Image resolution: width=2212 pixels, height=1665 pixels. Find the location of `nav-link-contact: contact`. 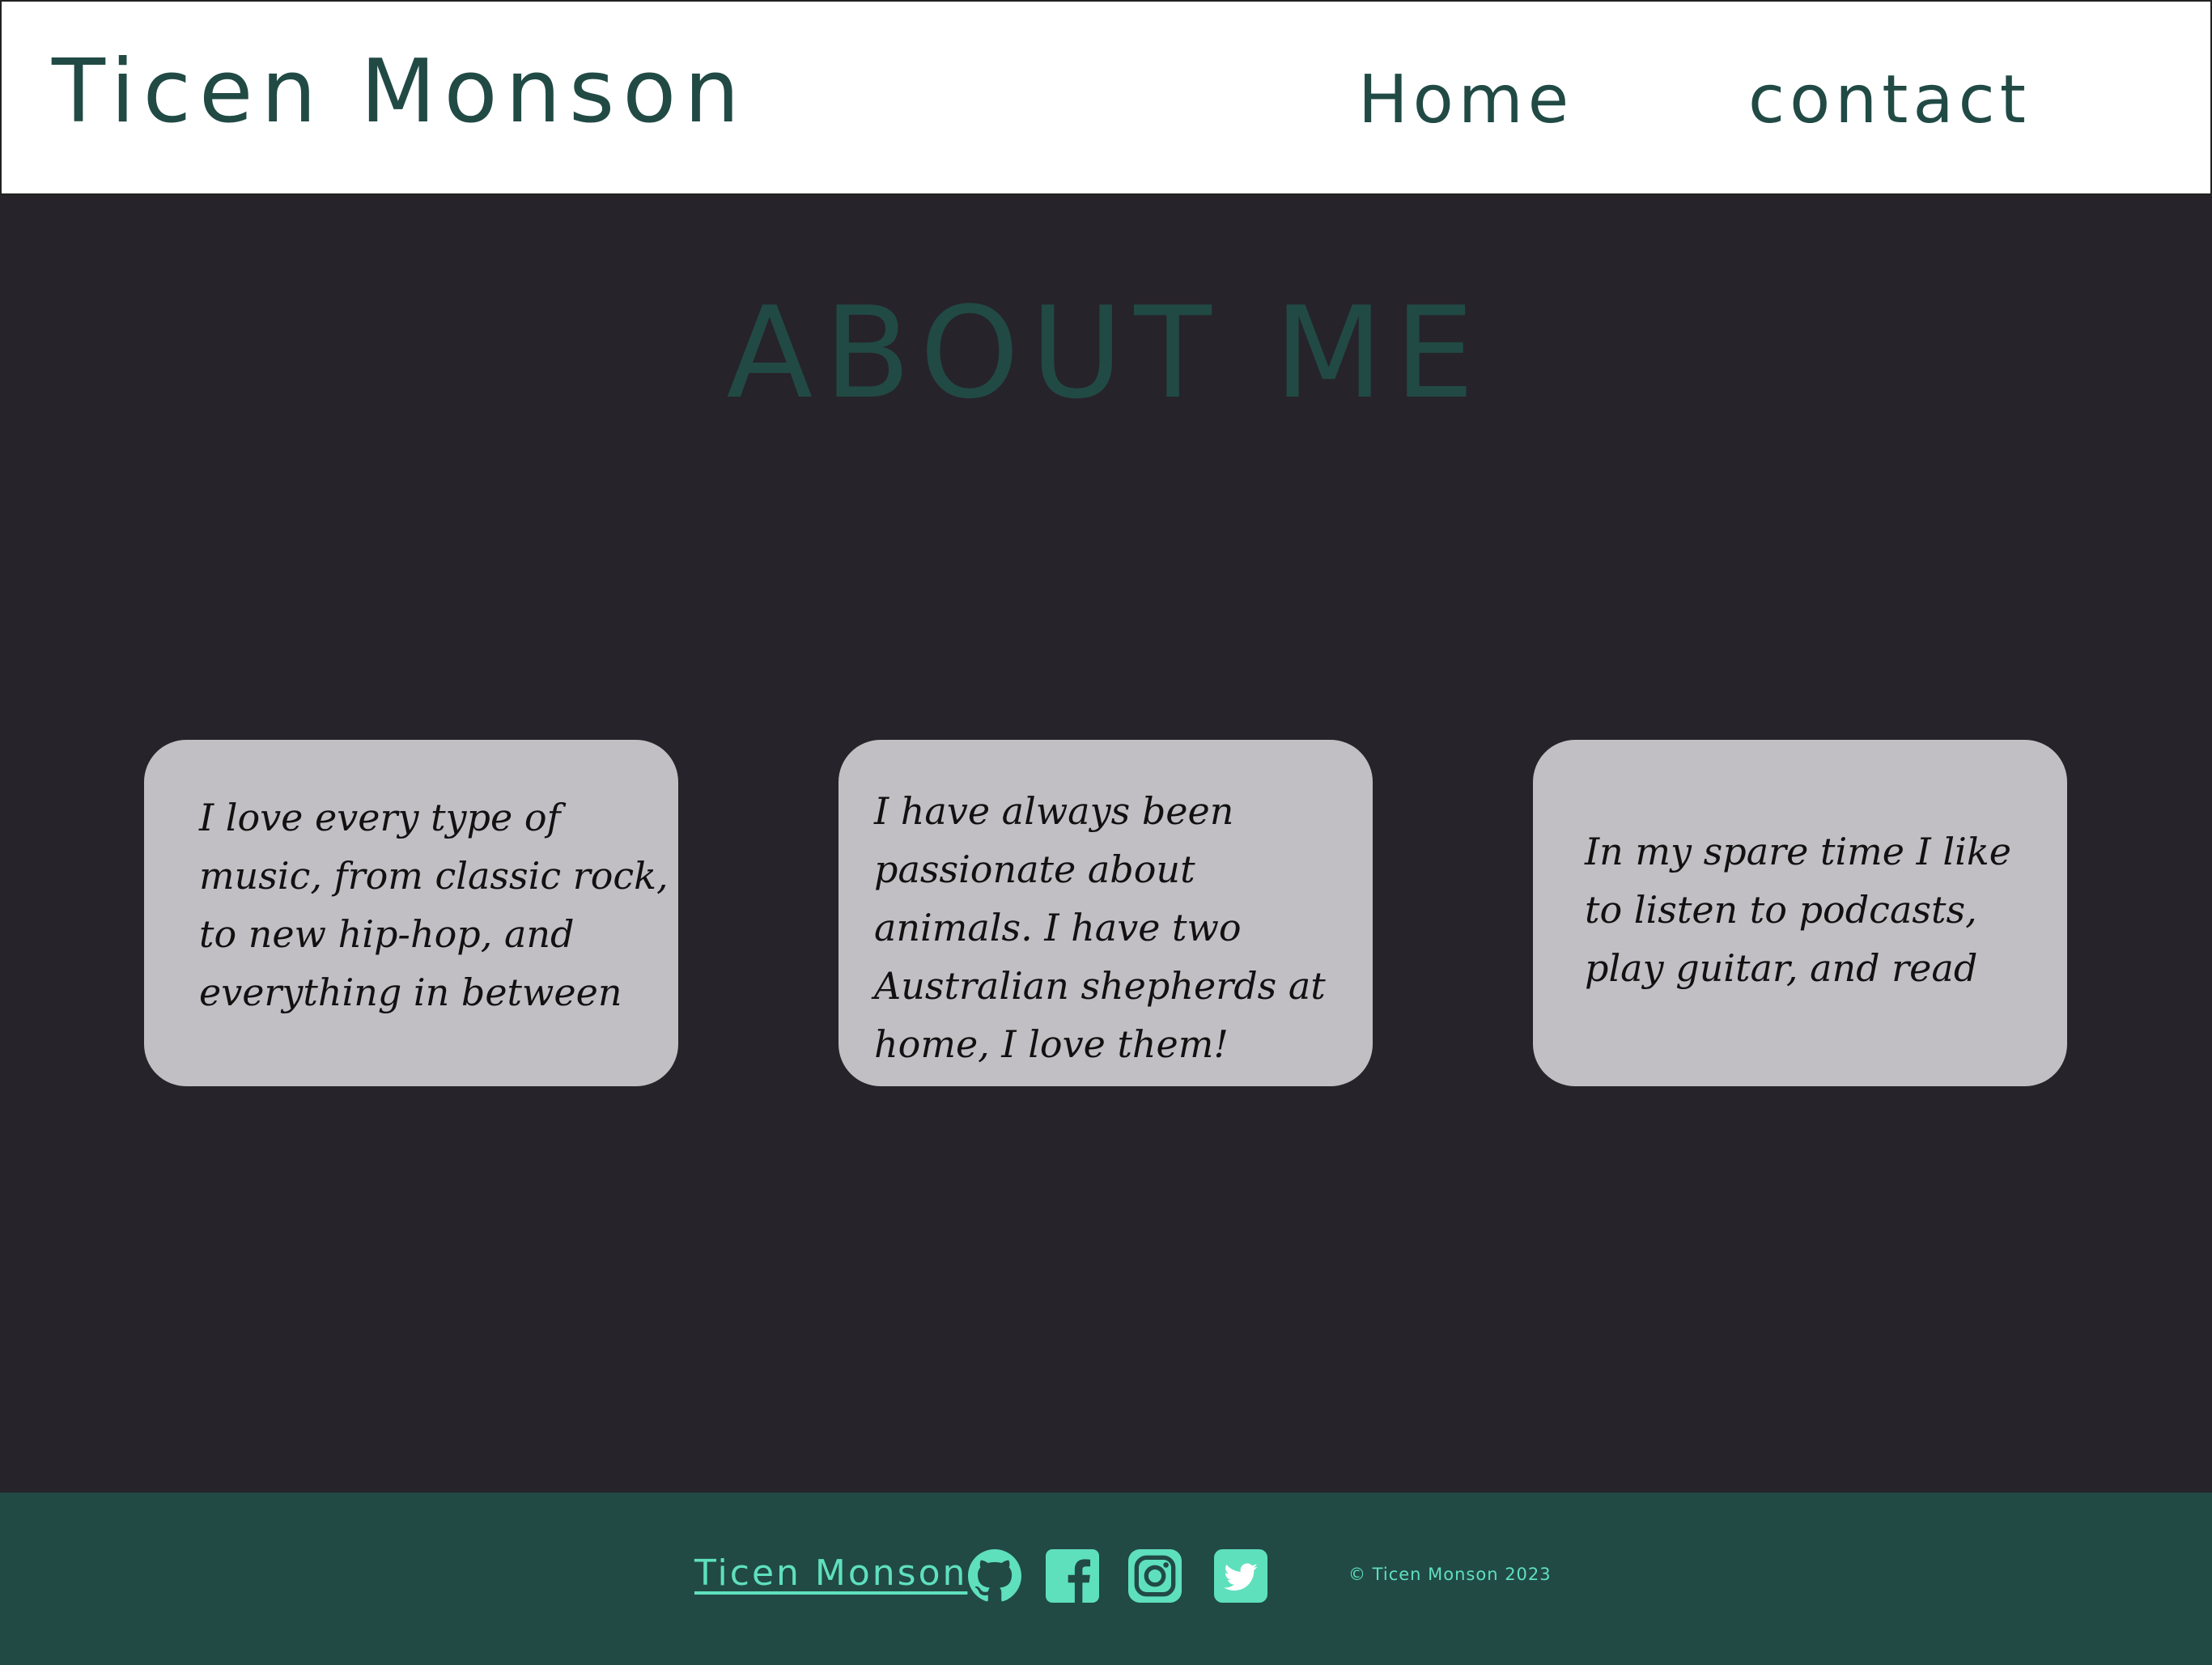

nav-link-contact: contact is located at coordinates (1889, 100).